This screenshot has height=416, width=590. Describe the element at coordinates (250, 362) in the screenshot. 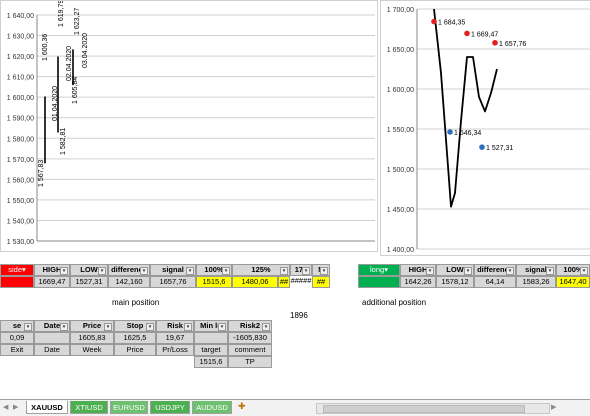

I see `risk-row3-6: TP` at that location.